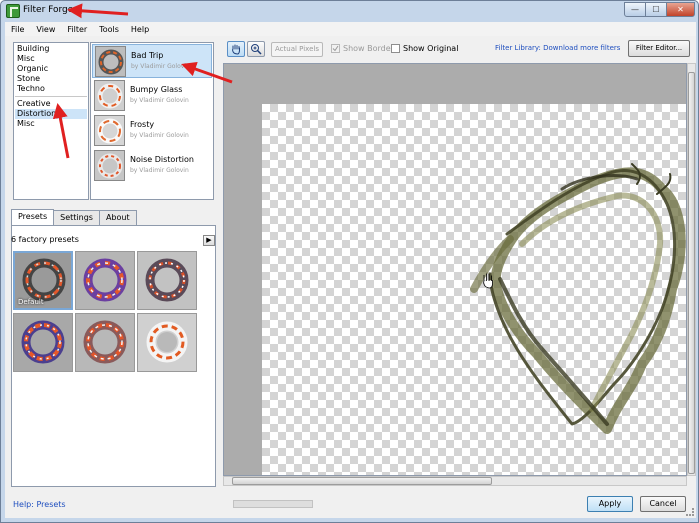 This screenshot has height=523, width=699. What do you see at coordinates (51, 124) in the screenshot?
I see `category-item-misc-2: Misc` at bounding box center [51, 124].